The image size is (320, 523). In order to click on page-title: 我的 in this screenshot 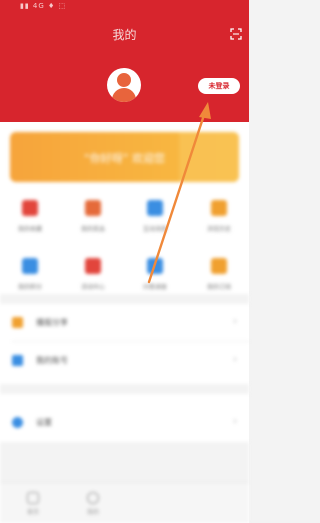, I will do `click(124, 35)`.